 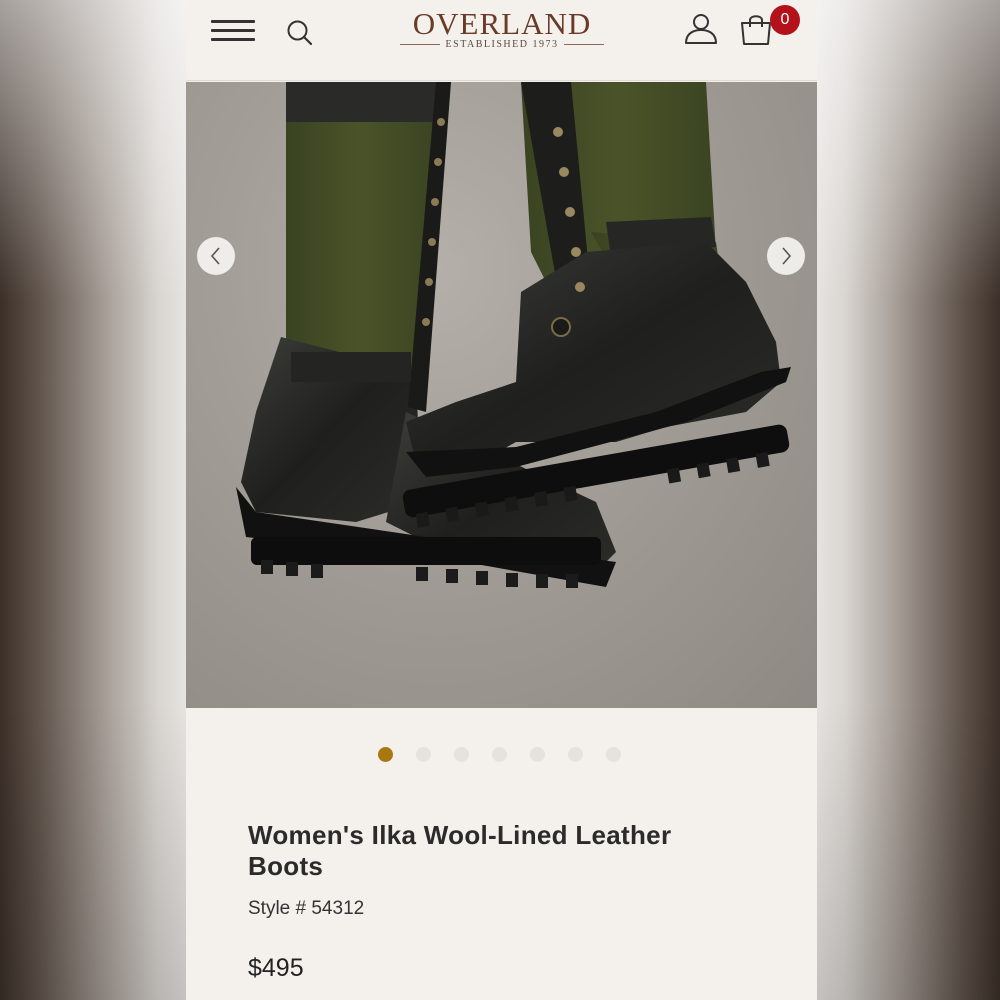 What do you see at coordinates (233, 32) in the screenshot?
I see `menu-icon` at bounding box center [233, 32].